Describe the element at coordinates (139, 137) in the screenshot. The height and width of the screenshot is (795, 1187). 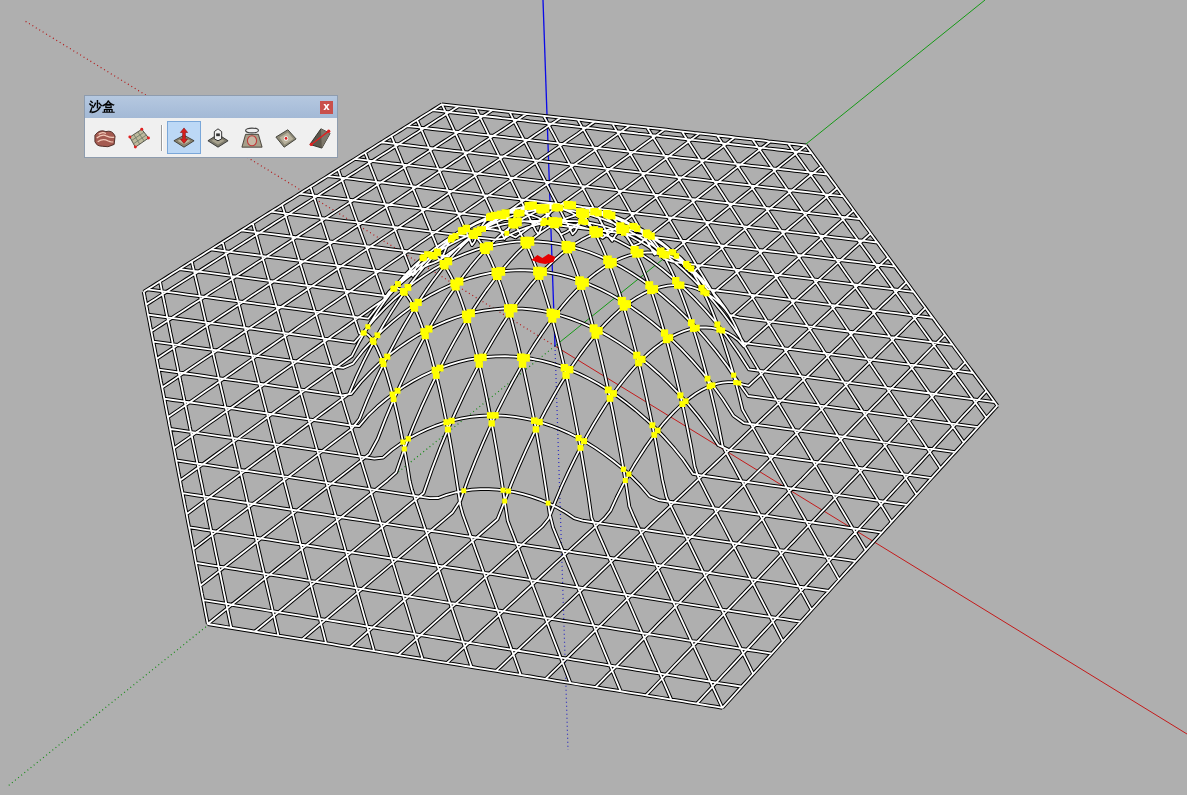
I see `grid-terrain-icon` at that location.